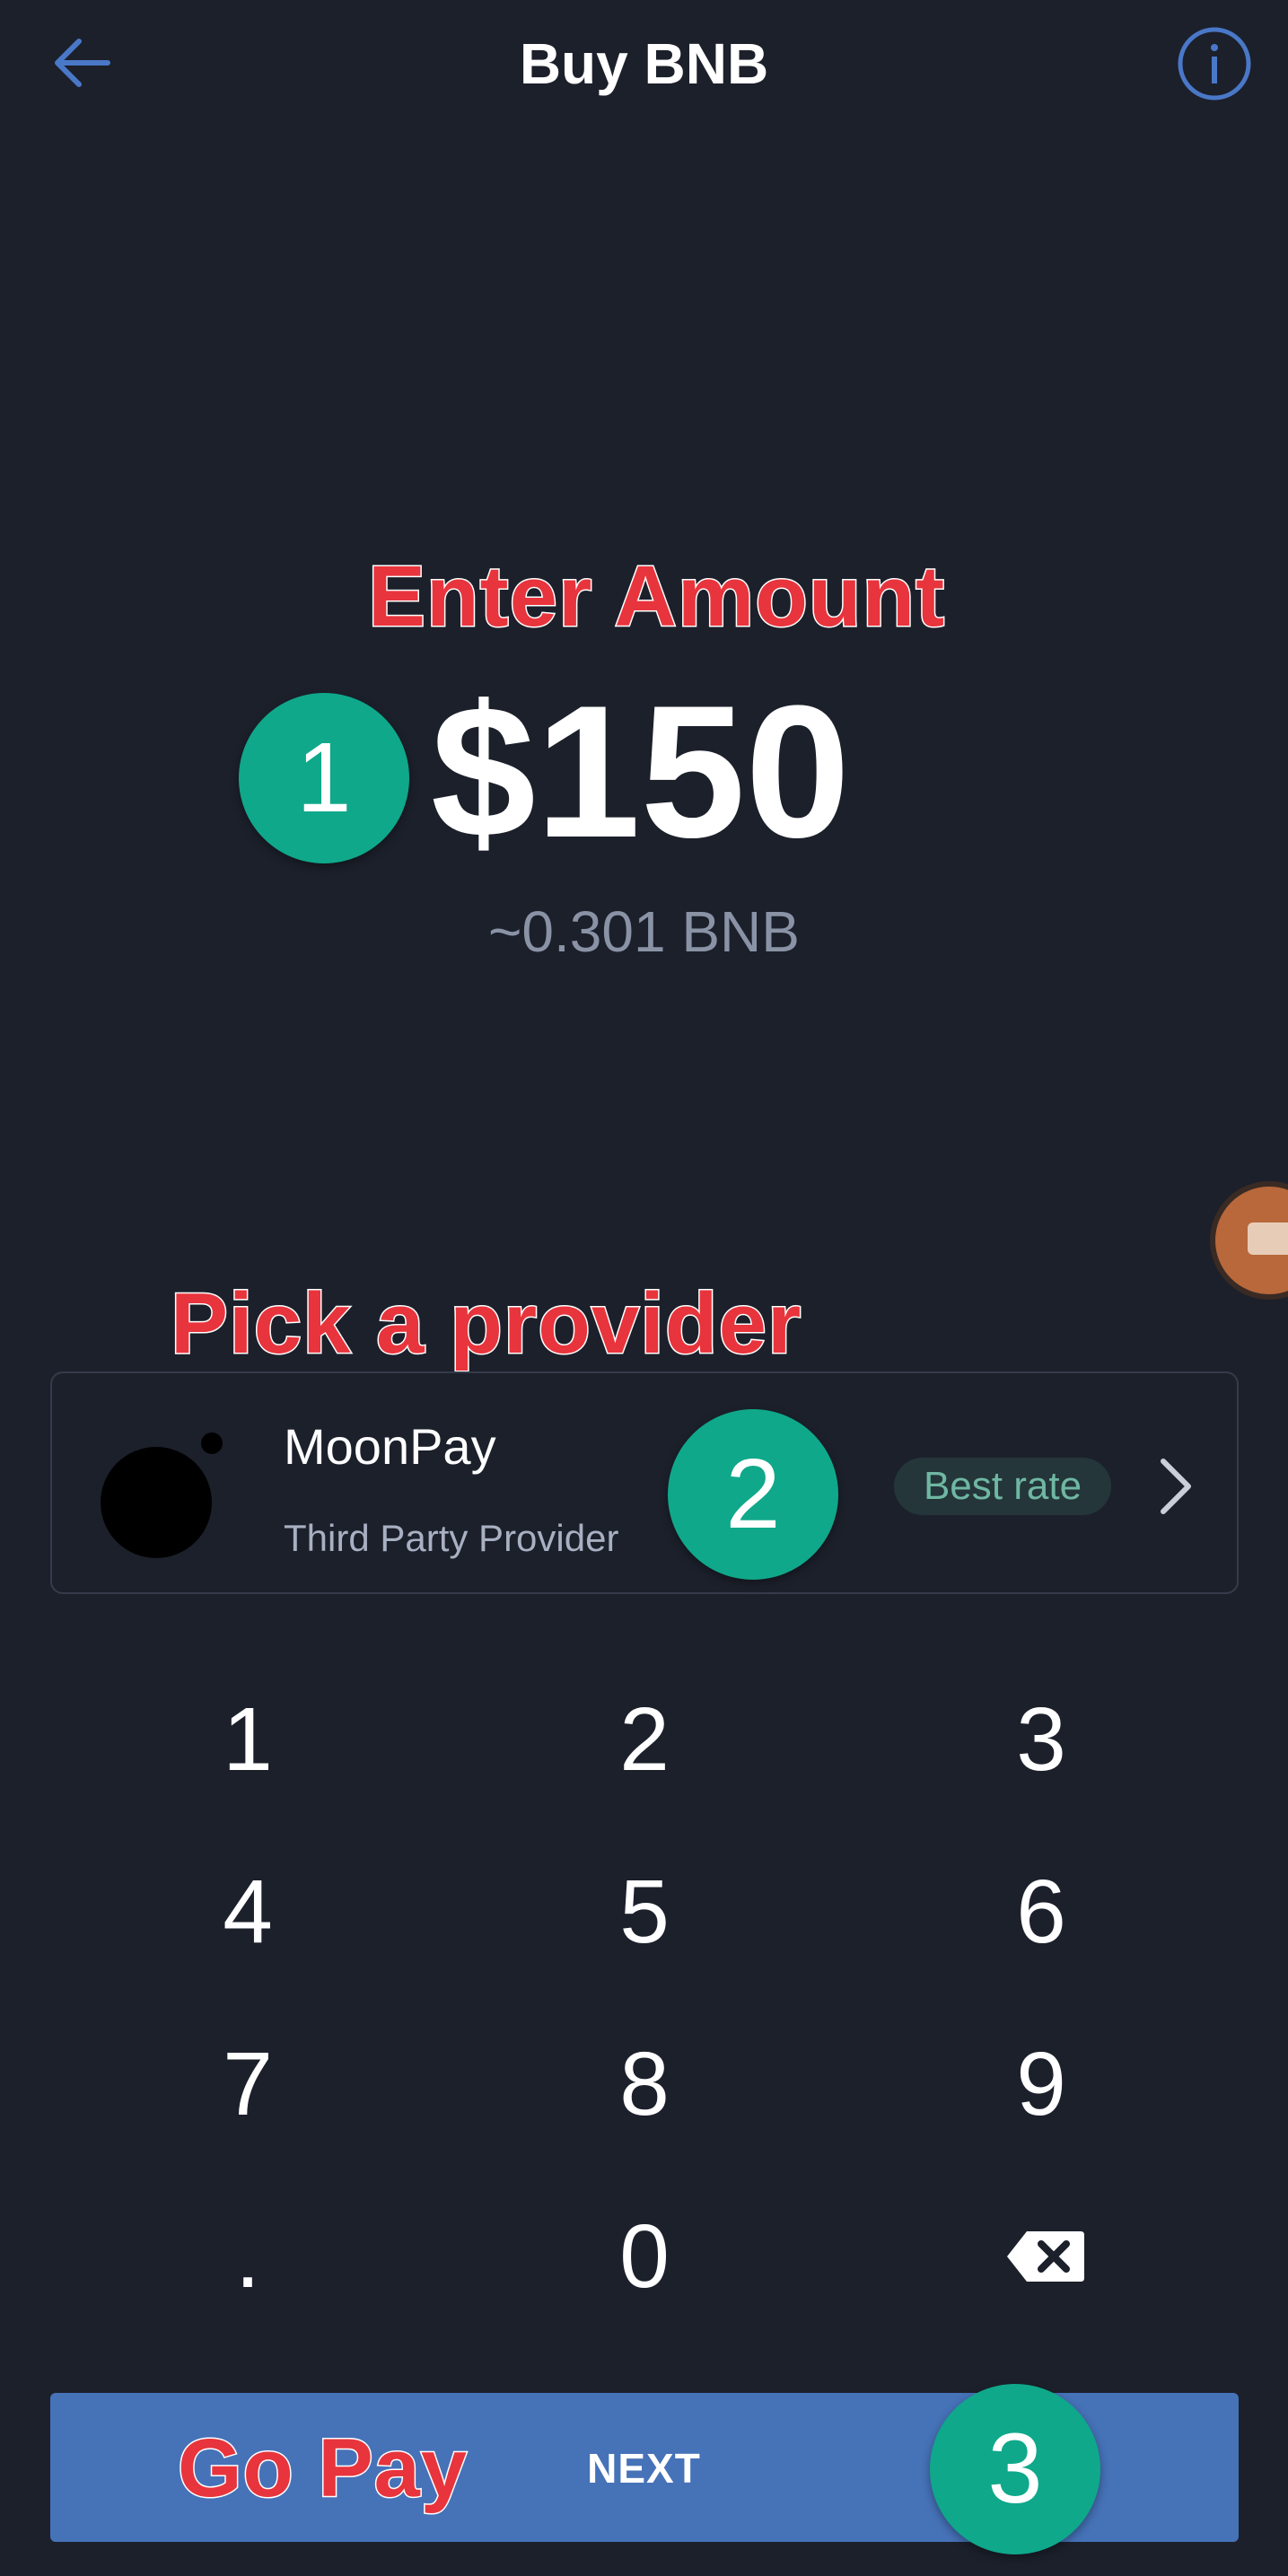  Describe the element at coordinates (247, 2084) in the screenshot. I see `keypad-key-7: 7` at that location.